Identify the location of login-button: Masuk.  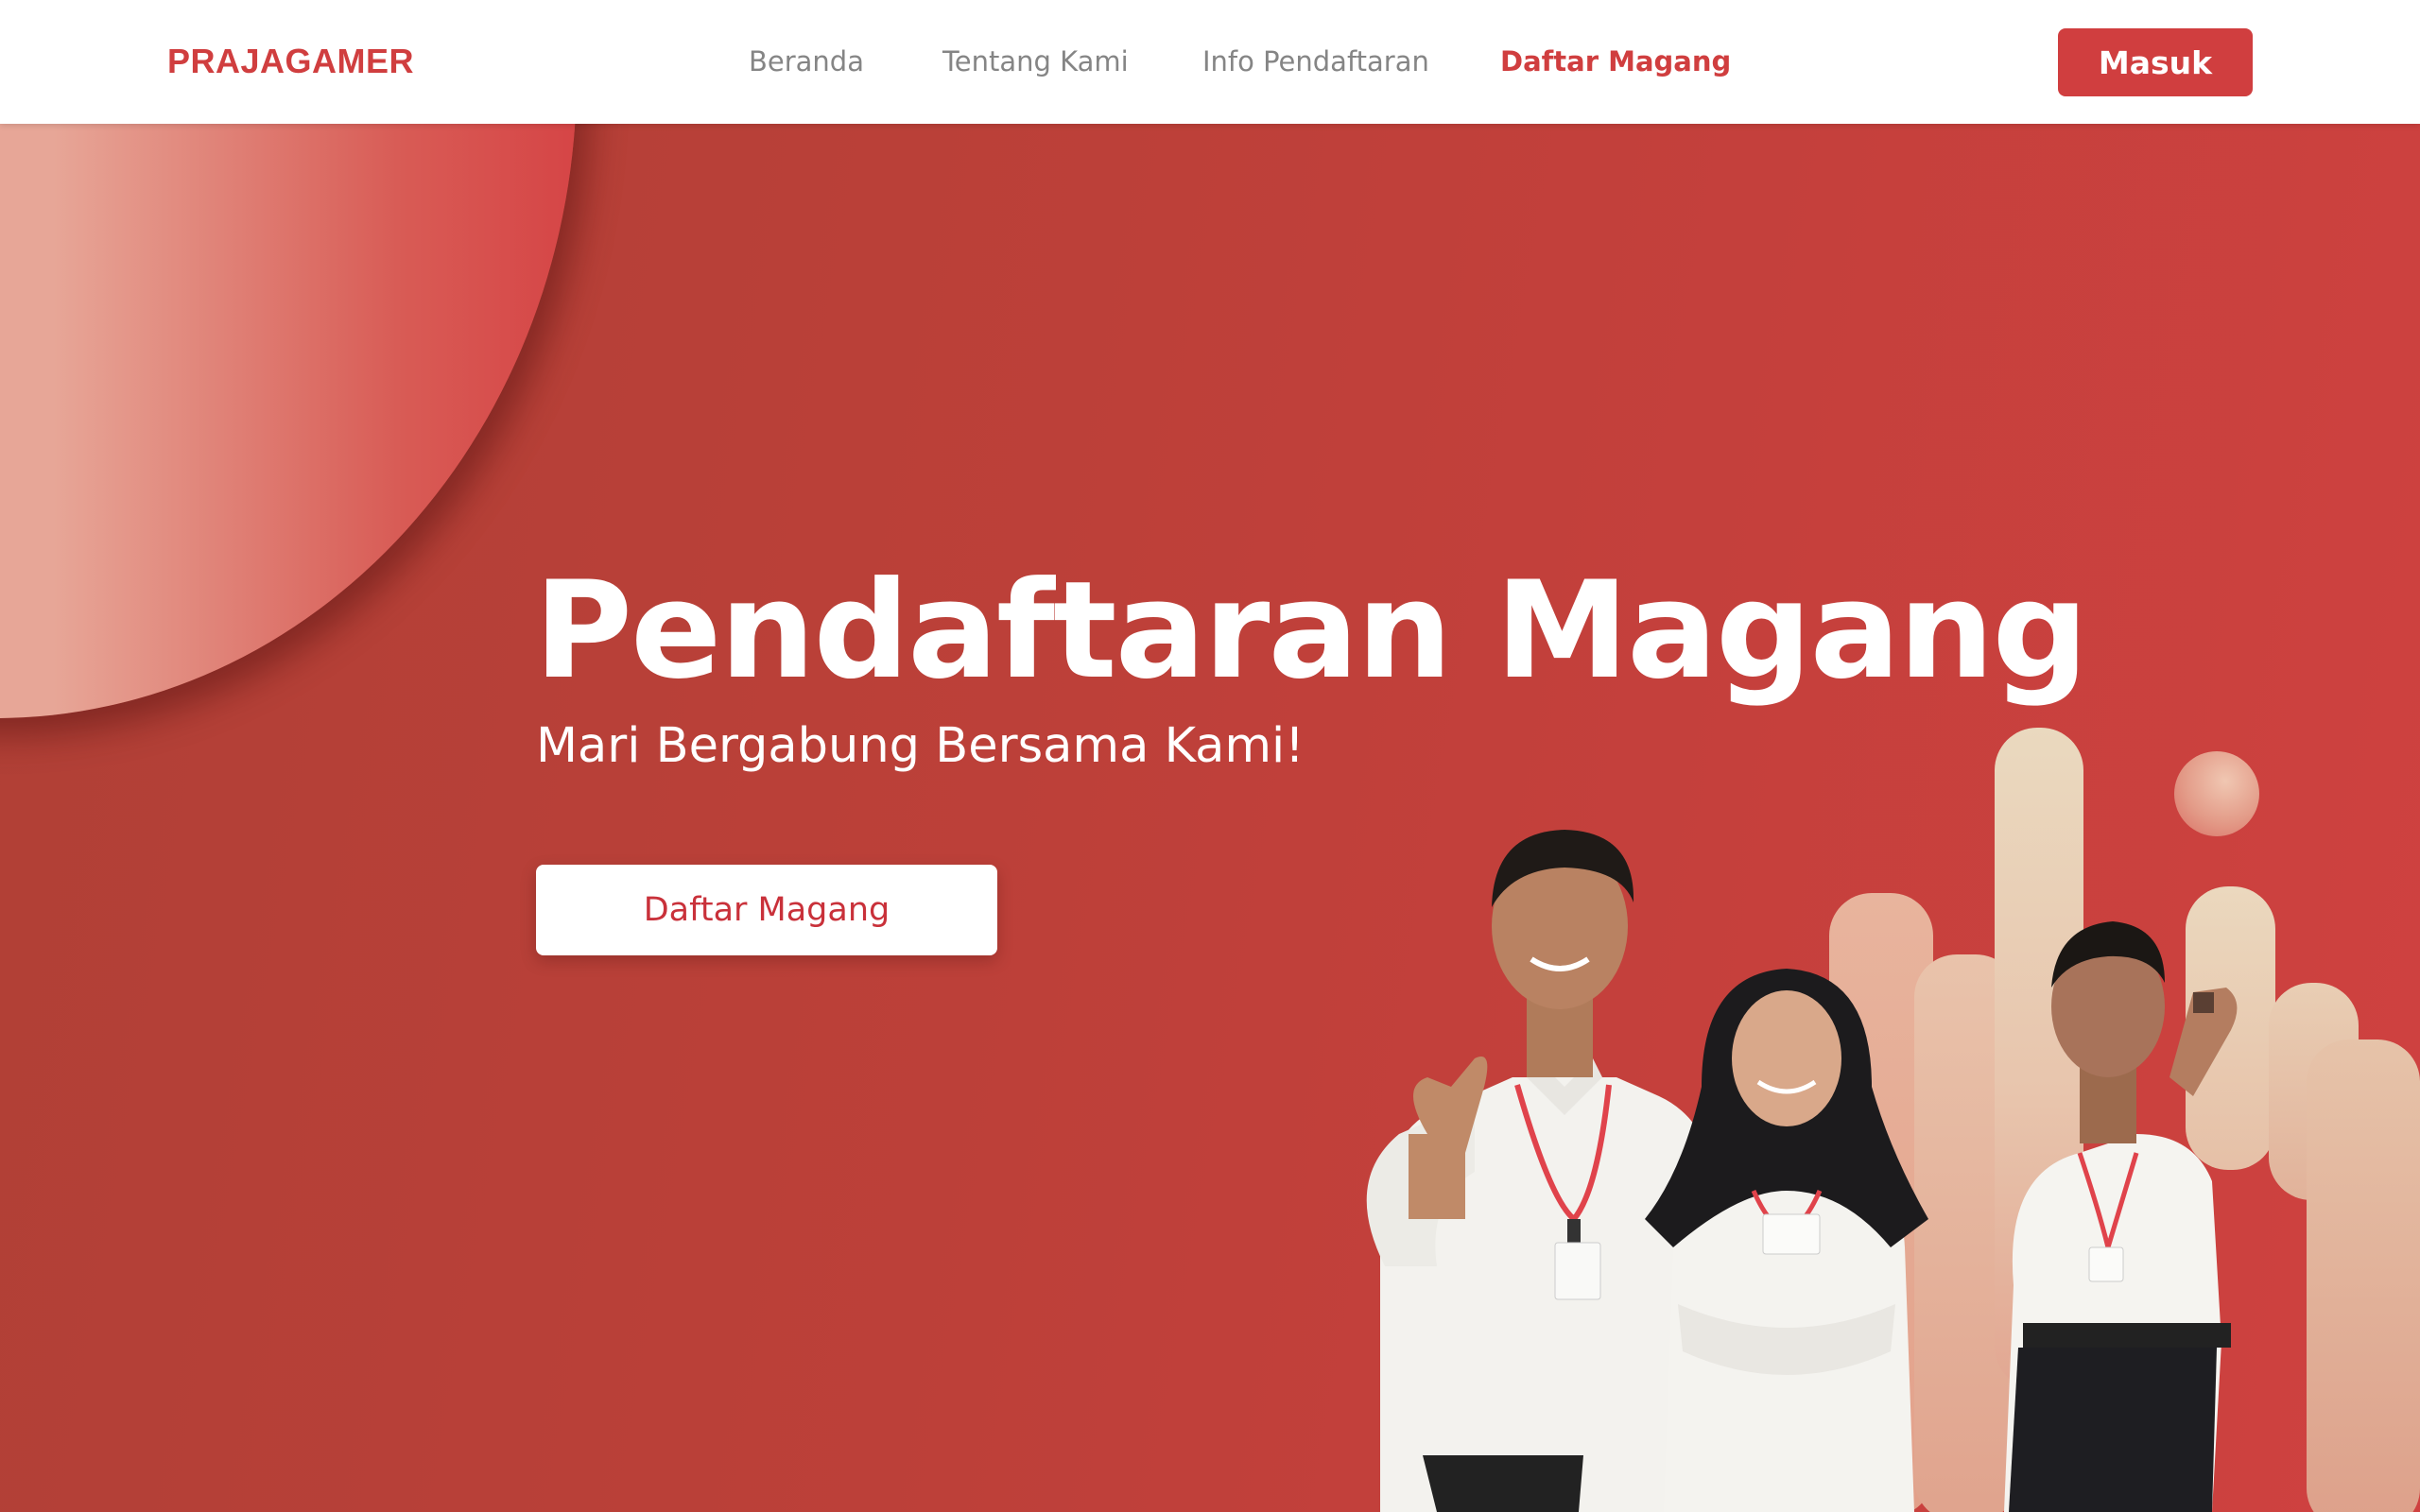
(2155, 62).